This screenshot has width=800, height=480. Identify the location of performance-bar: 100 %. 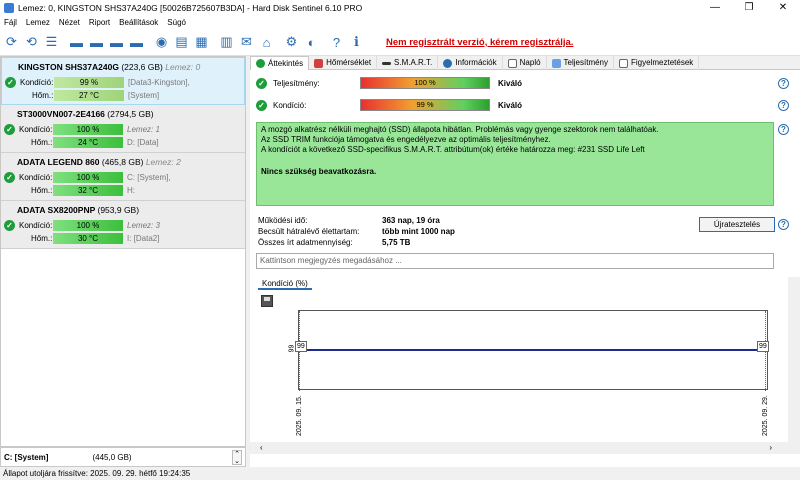
(425, 83).